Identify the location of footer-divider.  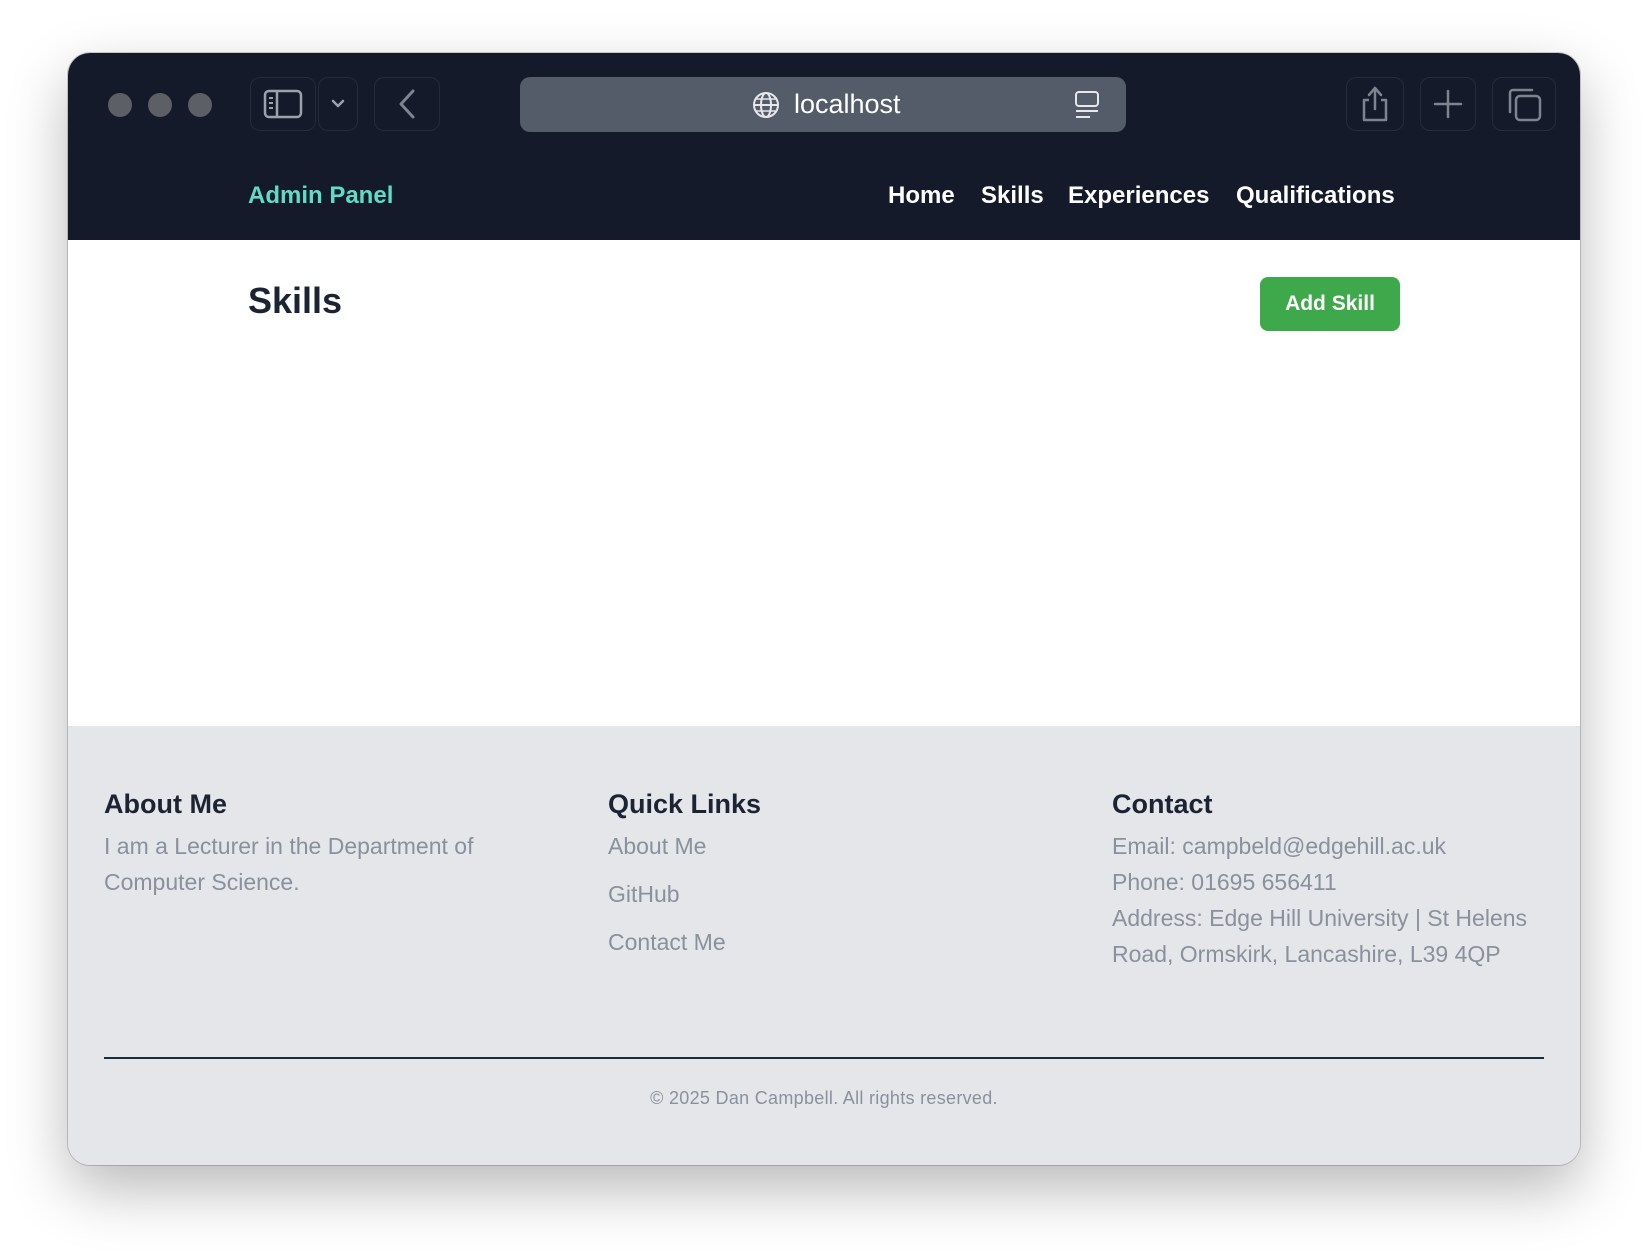
(824, 1058).